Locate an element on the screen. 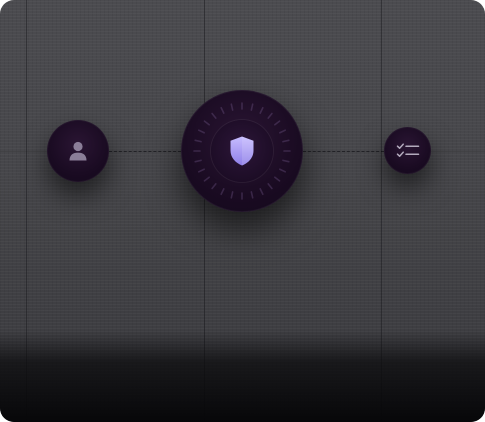 The height and width of the screenshot is (422, 485). checklist-icon is located at coordinates (407, 149).